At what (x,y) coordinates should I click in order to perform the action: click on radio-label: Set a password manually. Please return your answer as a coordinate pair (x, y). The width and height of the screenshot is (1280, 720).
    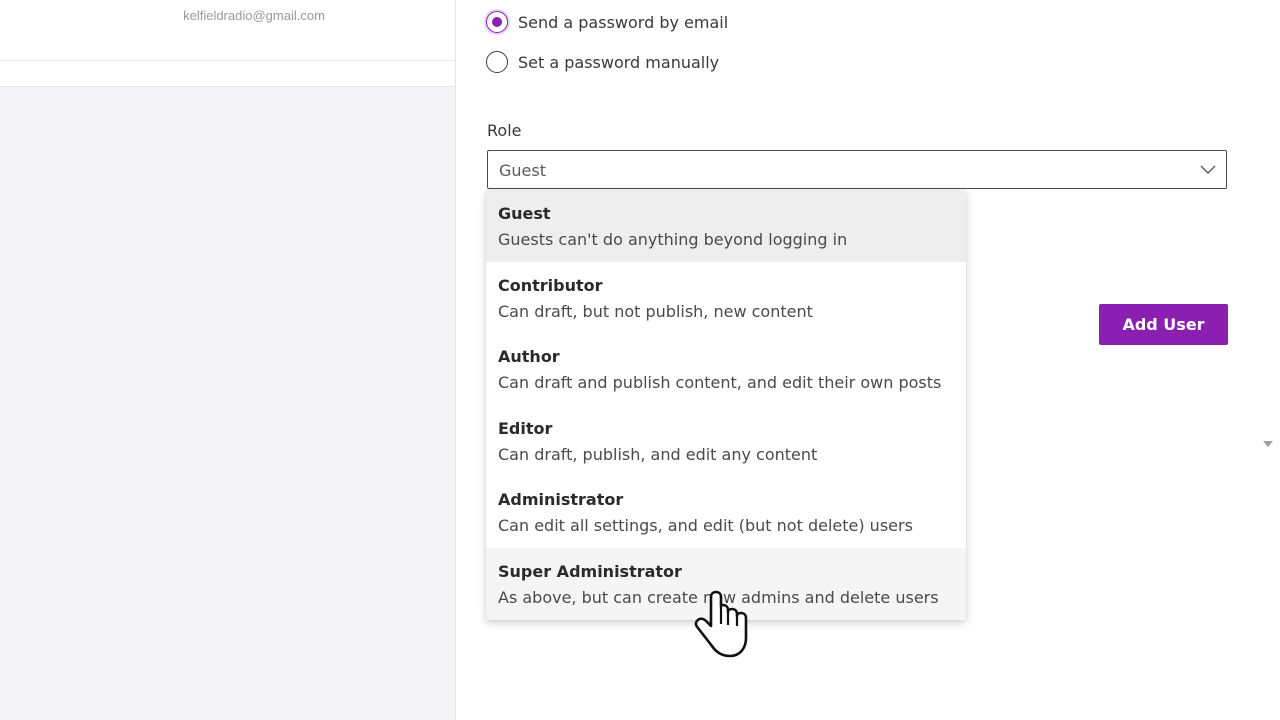
    Looking at the image, I should click on (619, 62).